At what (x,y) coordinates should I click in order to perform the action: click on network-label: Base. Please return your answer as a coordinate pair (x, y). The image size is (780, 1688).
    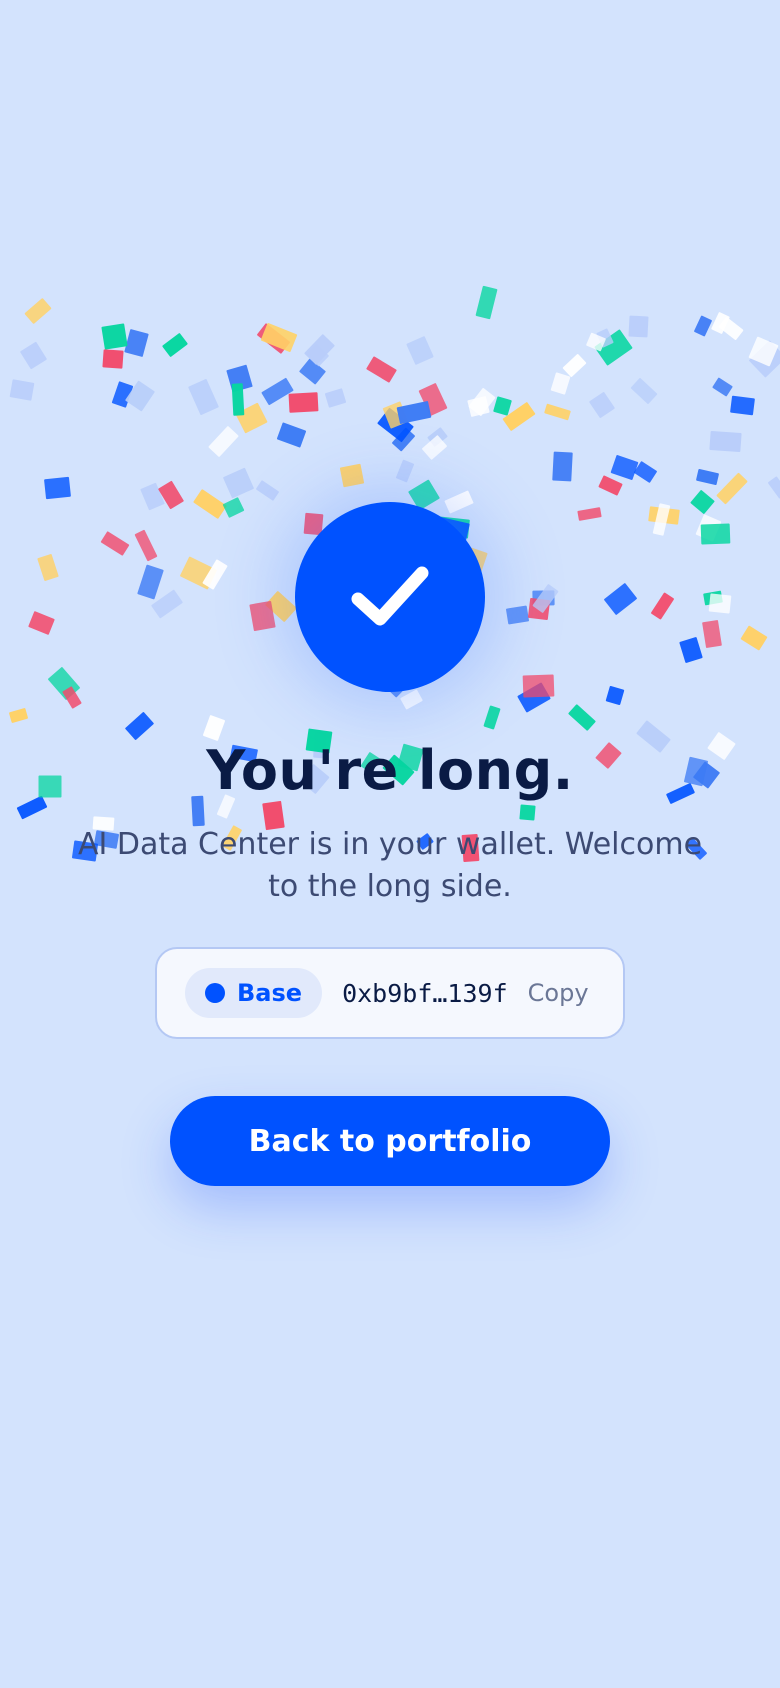
    Looking at the image, I should click on (270, 993).